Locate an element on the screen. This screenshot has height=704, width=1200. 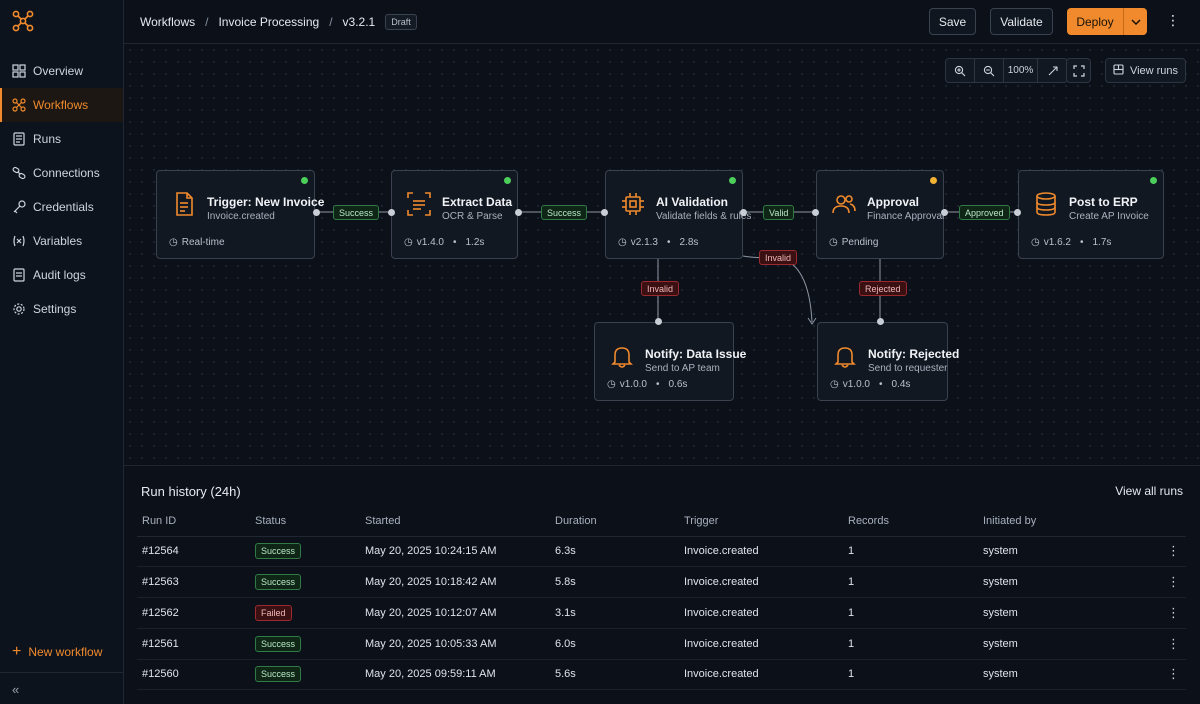
sidebar-item-settings: Settings is located at coordinates (61, 309).